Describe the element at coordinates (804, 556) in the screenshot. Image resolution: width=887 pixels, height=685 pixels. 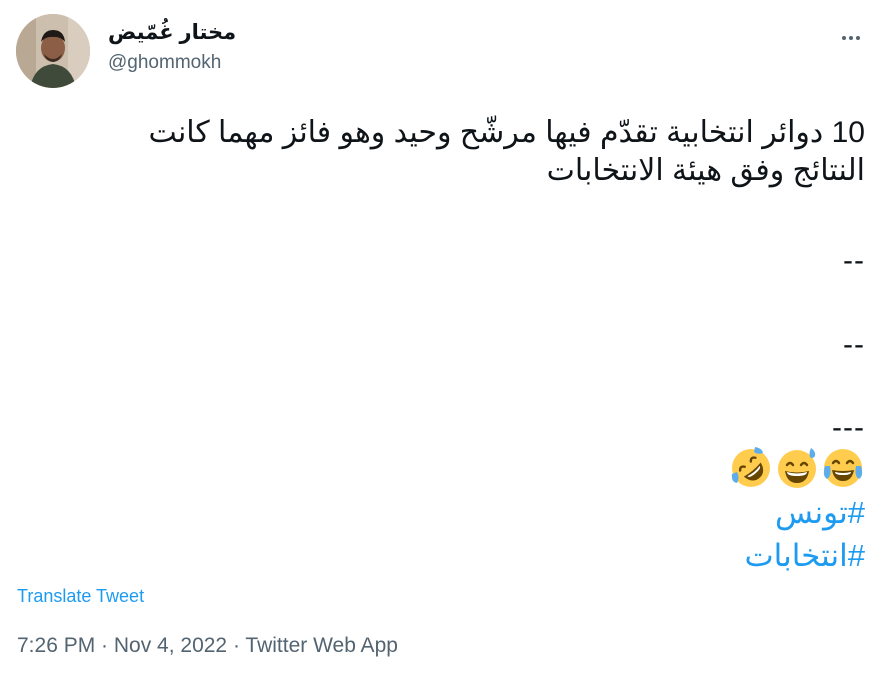
I see `hashtag-link: #انتخابات` at that location.